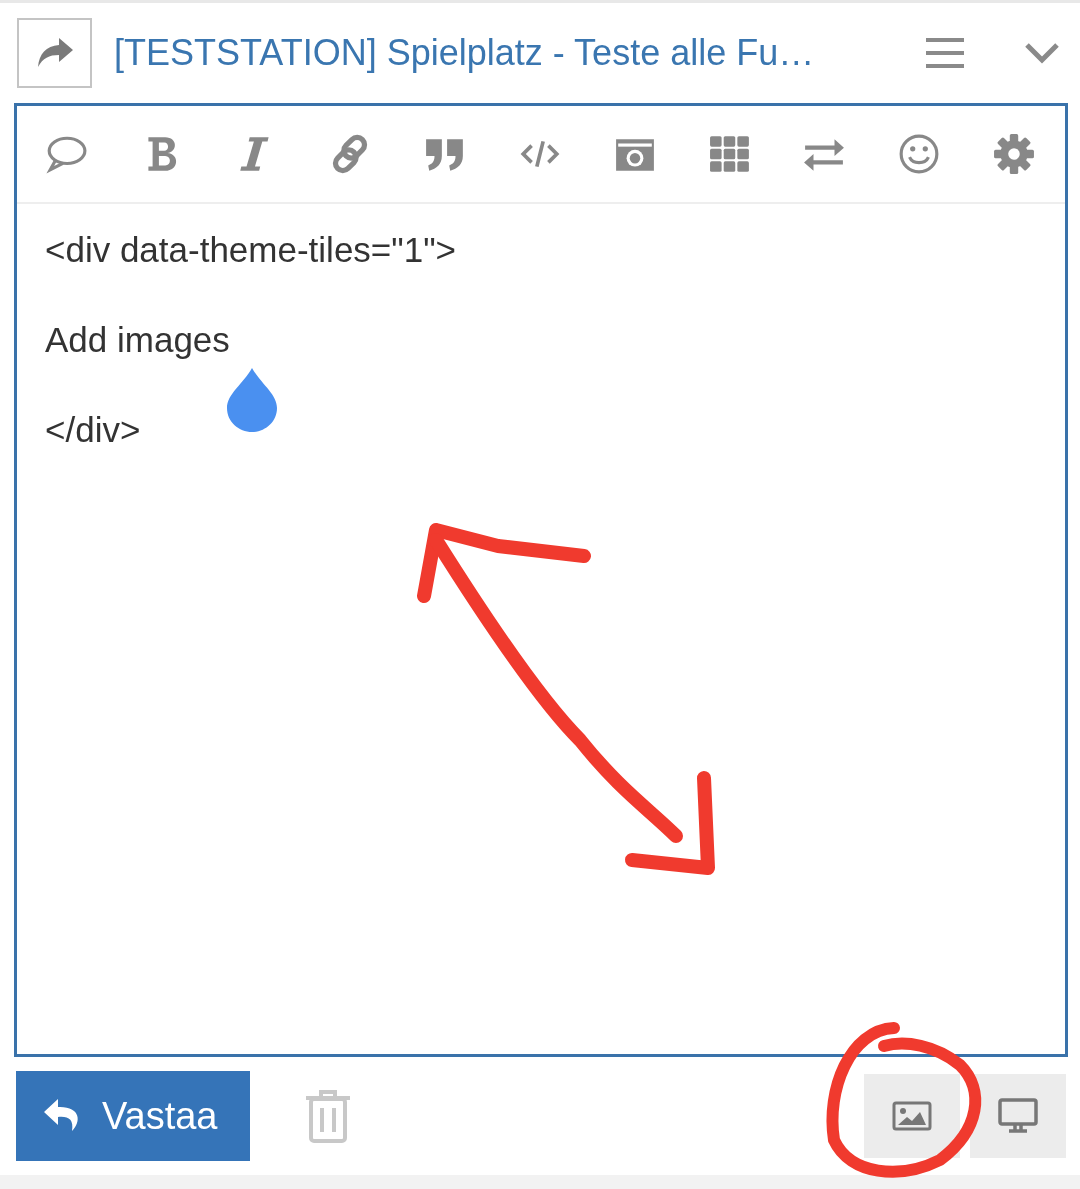 The width and height of the screenshot is (1080, 1189). Describe the element at coordinates (137, 340) in the screenshot. I see `editor-text-line: Add images` at that location.